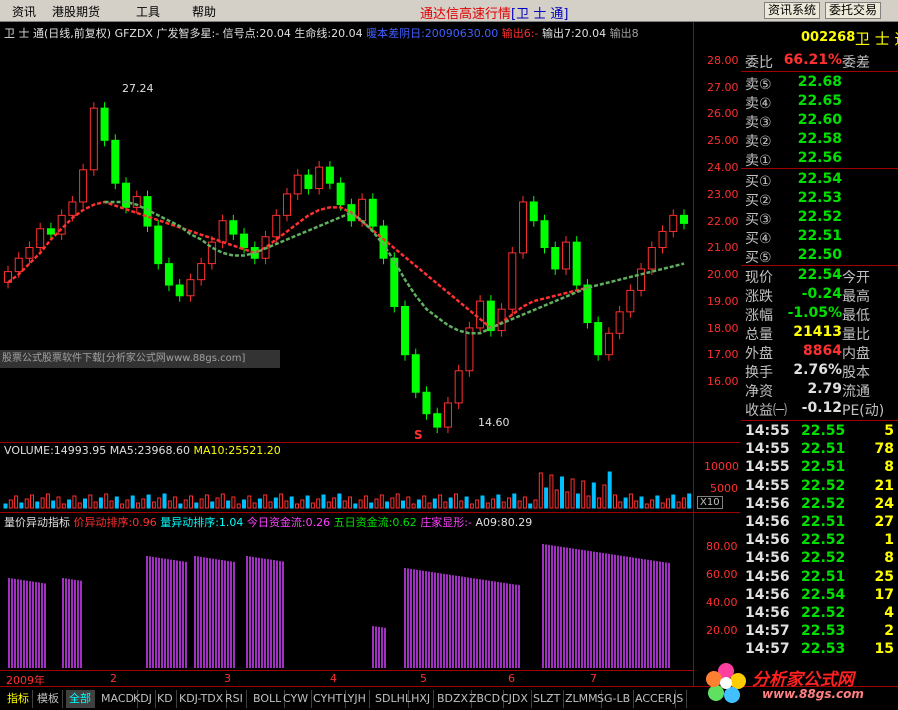 This screenshot has height=710, width=898. Describe the element at coordinates (822, 351) in the screenshot. I see `stat-value: 8864` at that location.